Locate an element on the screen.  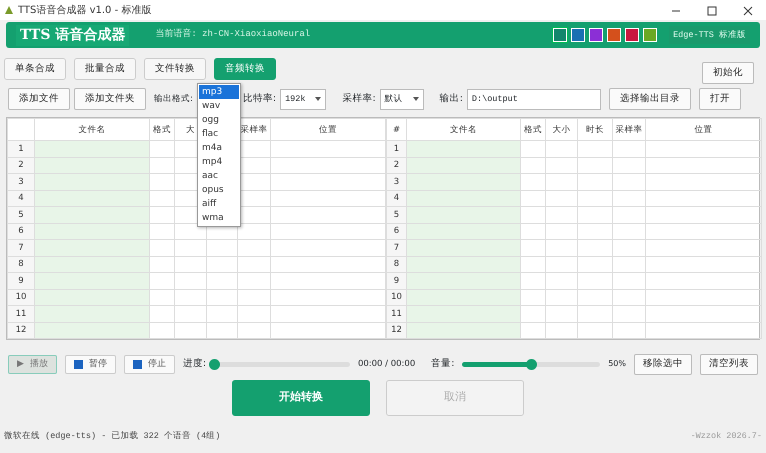
menu-item: mp4 is located at coordinates (219, 162).